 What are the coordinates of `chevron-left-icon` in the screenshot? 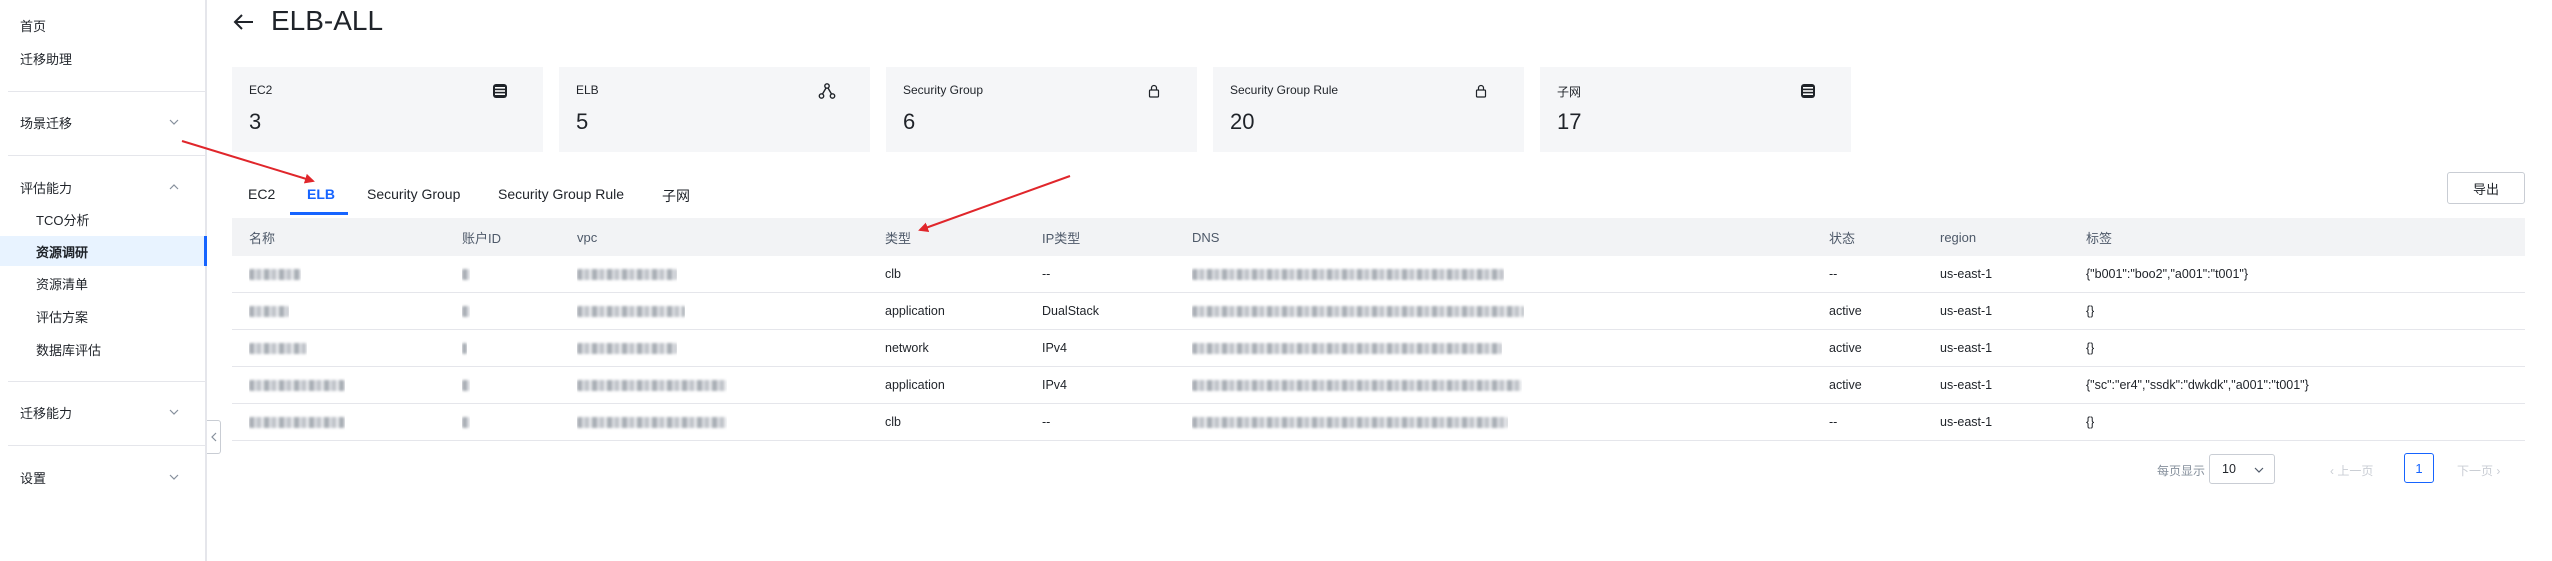 It's located at (213, 437).